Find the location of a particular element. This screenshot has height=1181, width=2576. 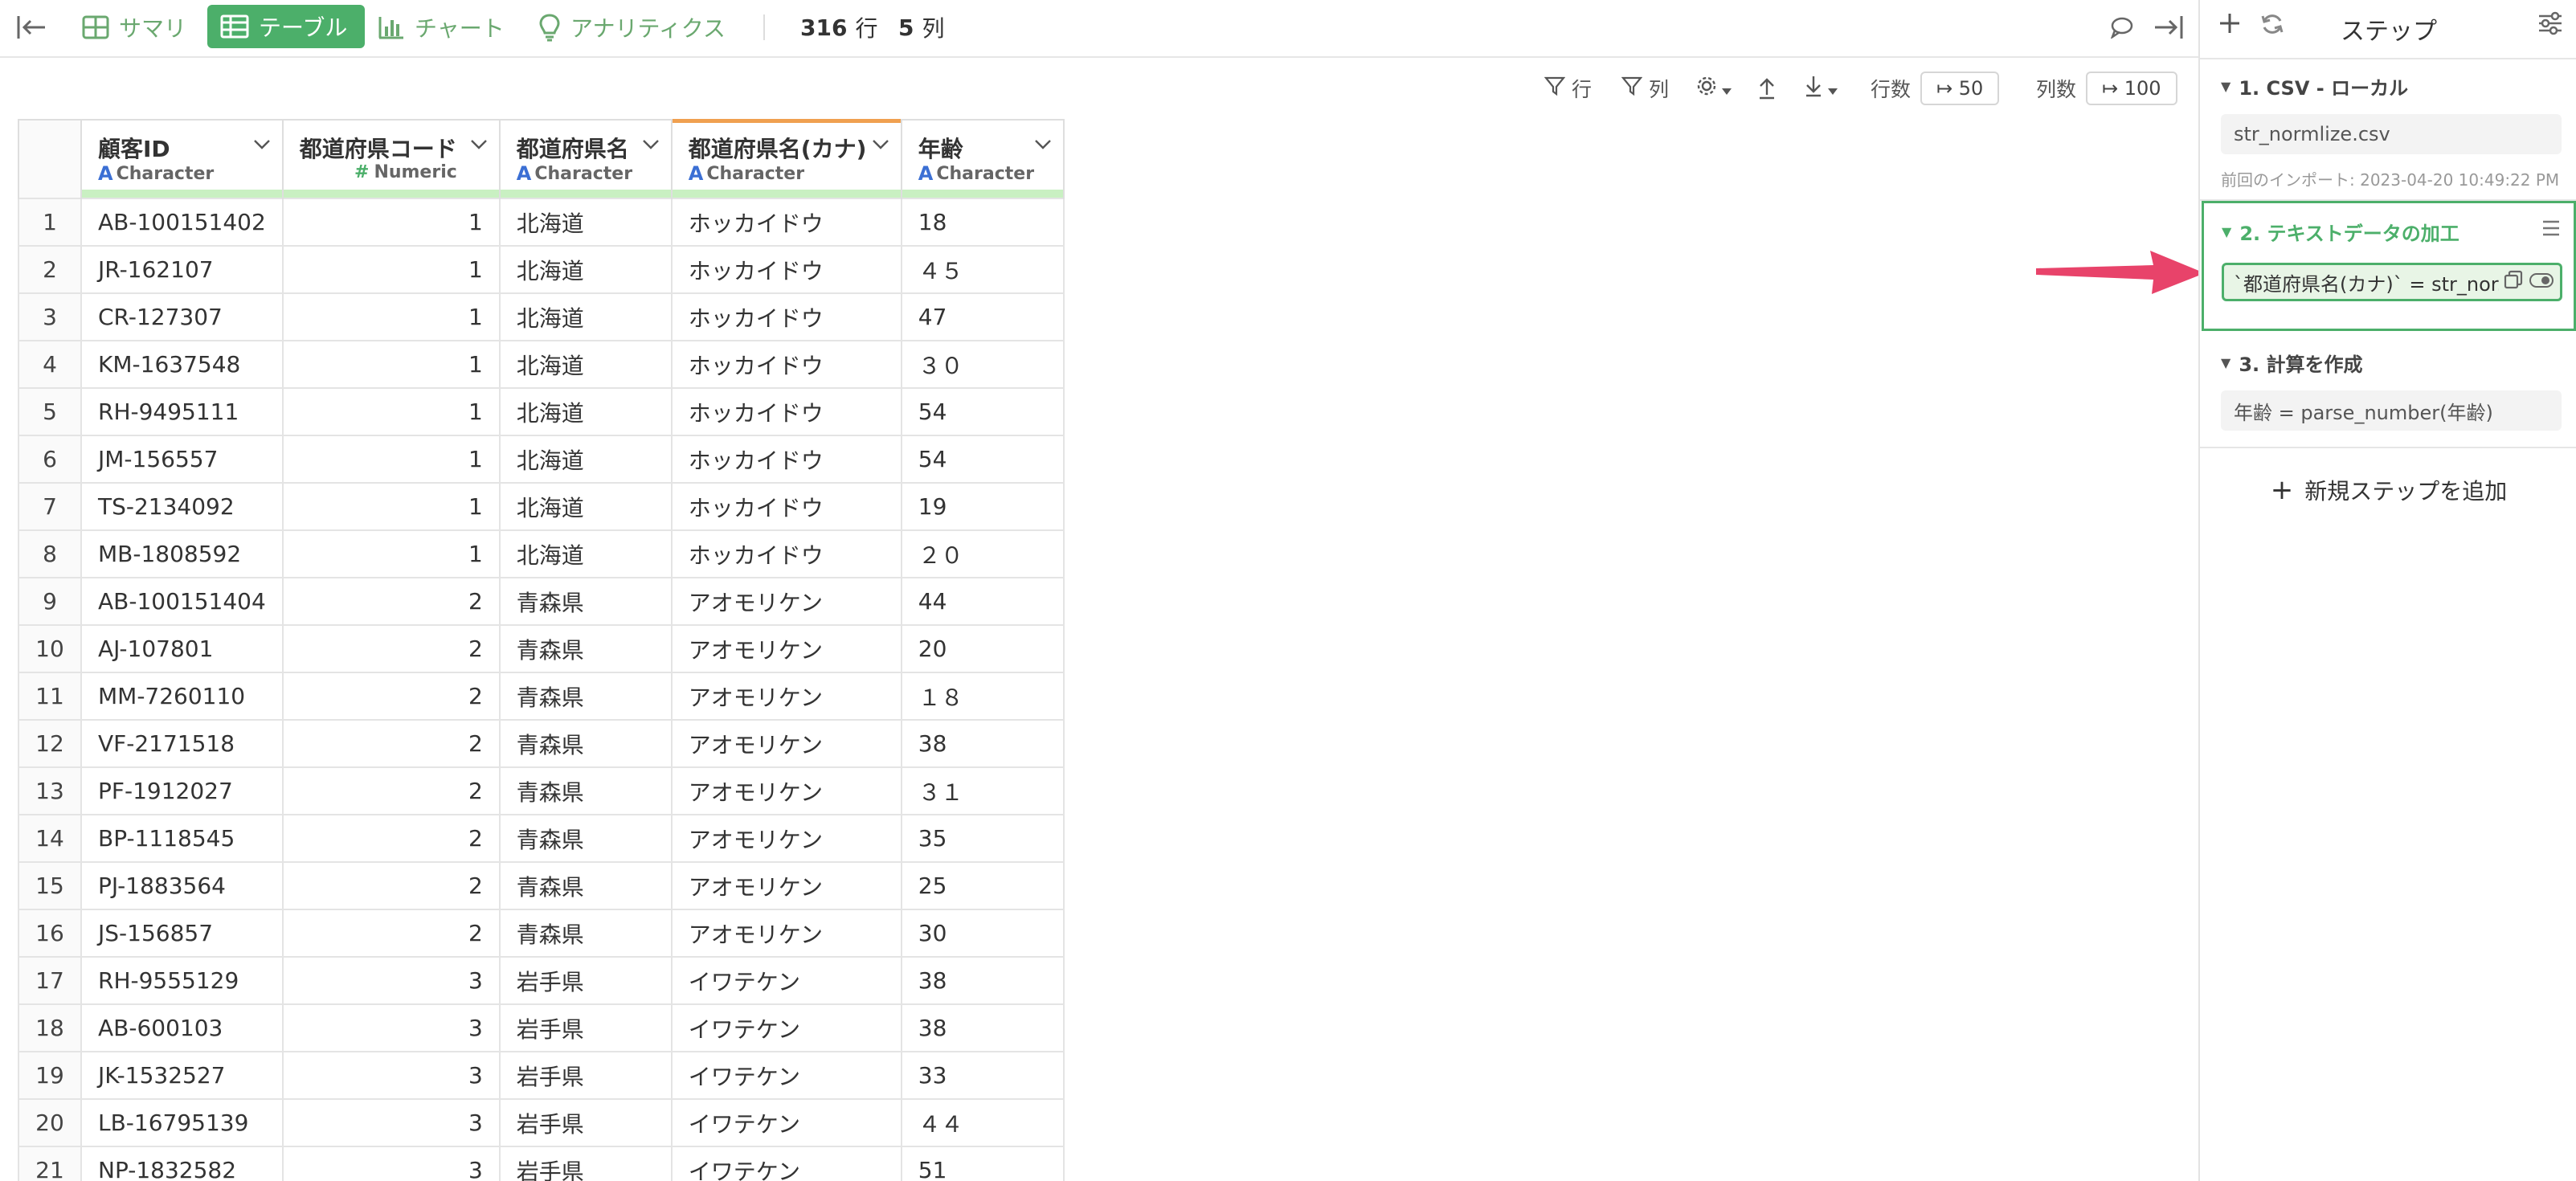

table-cell: 19 is located at coordinates (982, 507).